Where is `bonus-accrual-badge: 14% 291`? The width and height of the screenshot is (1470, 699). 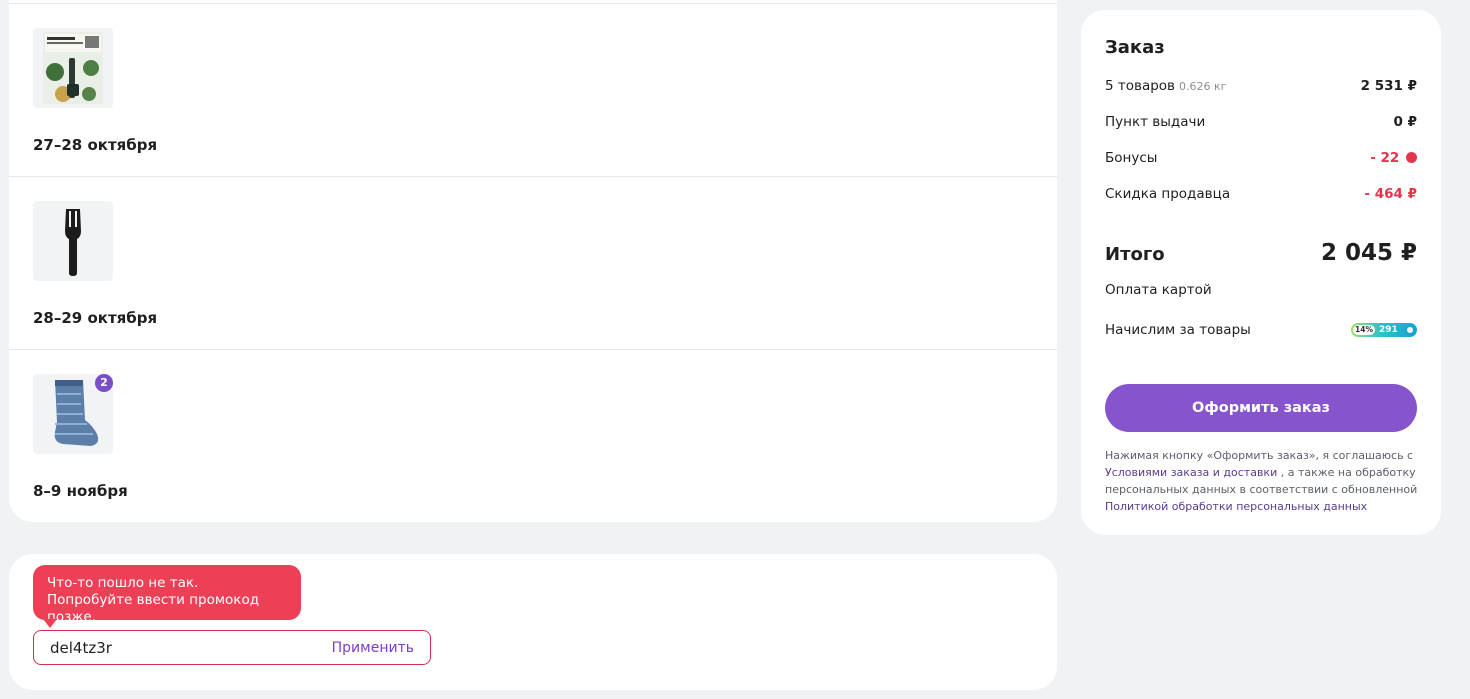 bonus-accrual-badge: 14% 291 is located at coordinates (1384, 330).